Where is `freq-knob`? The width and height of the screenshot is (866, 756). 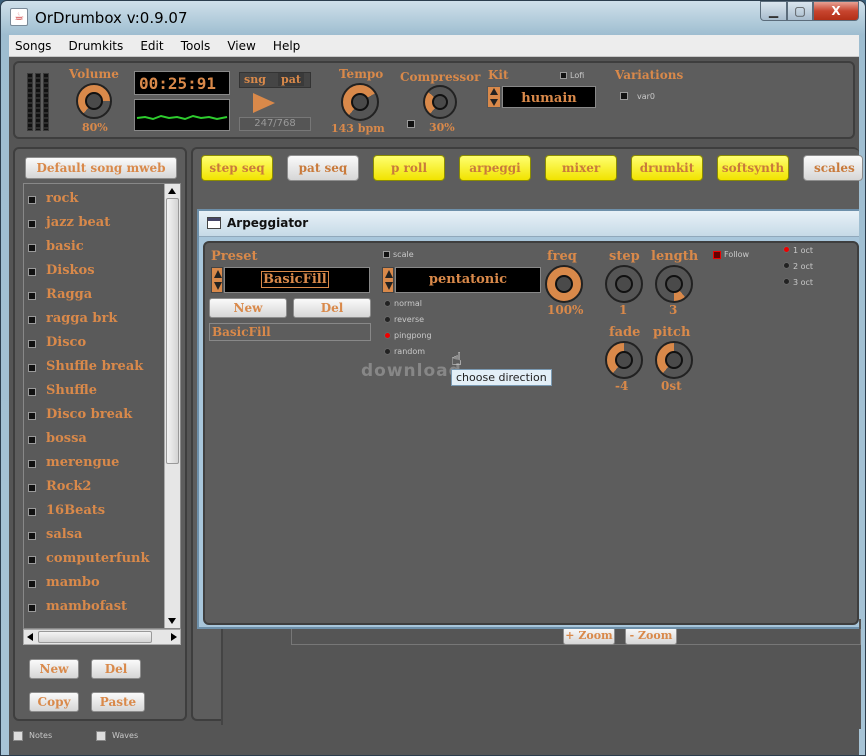
freq-knob is located at coordinates (564, 284).